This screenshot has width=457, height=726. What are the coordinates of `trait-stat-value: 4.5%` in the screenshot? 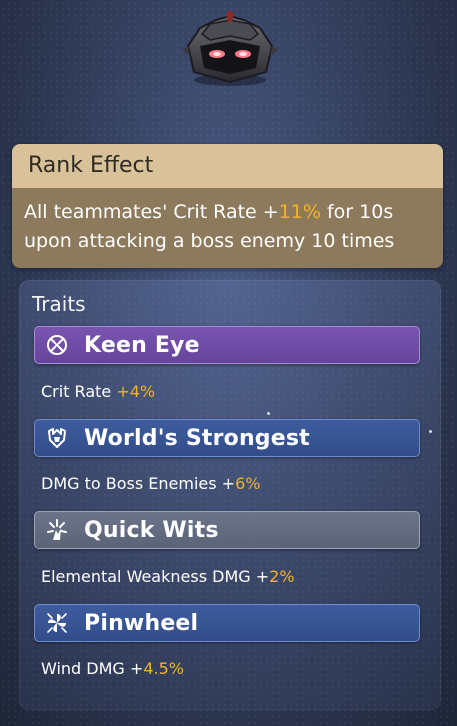 It's located at (163, 668).